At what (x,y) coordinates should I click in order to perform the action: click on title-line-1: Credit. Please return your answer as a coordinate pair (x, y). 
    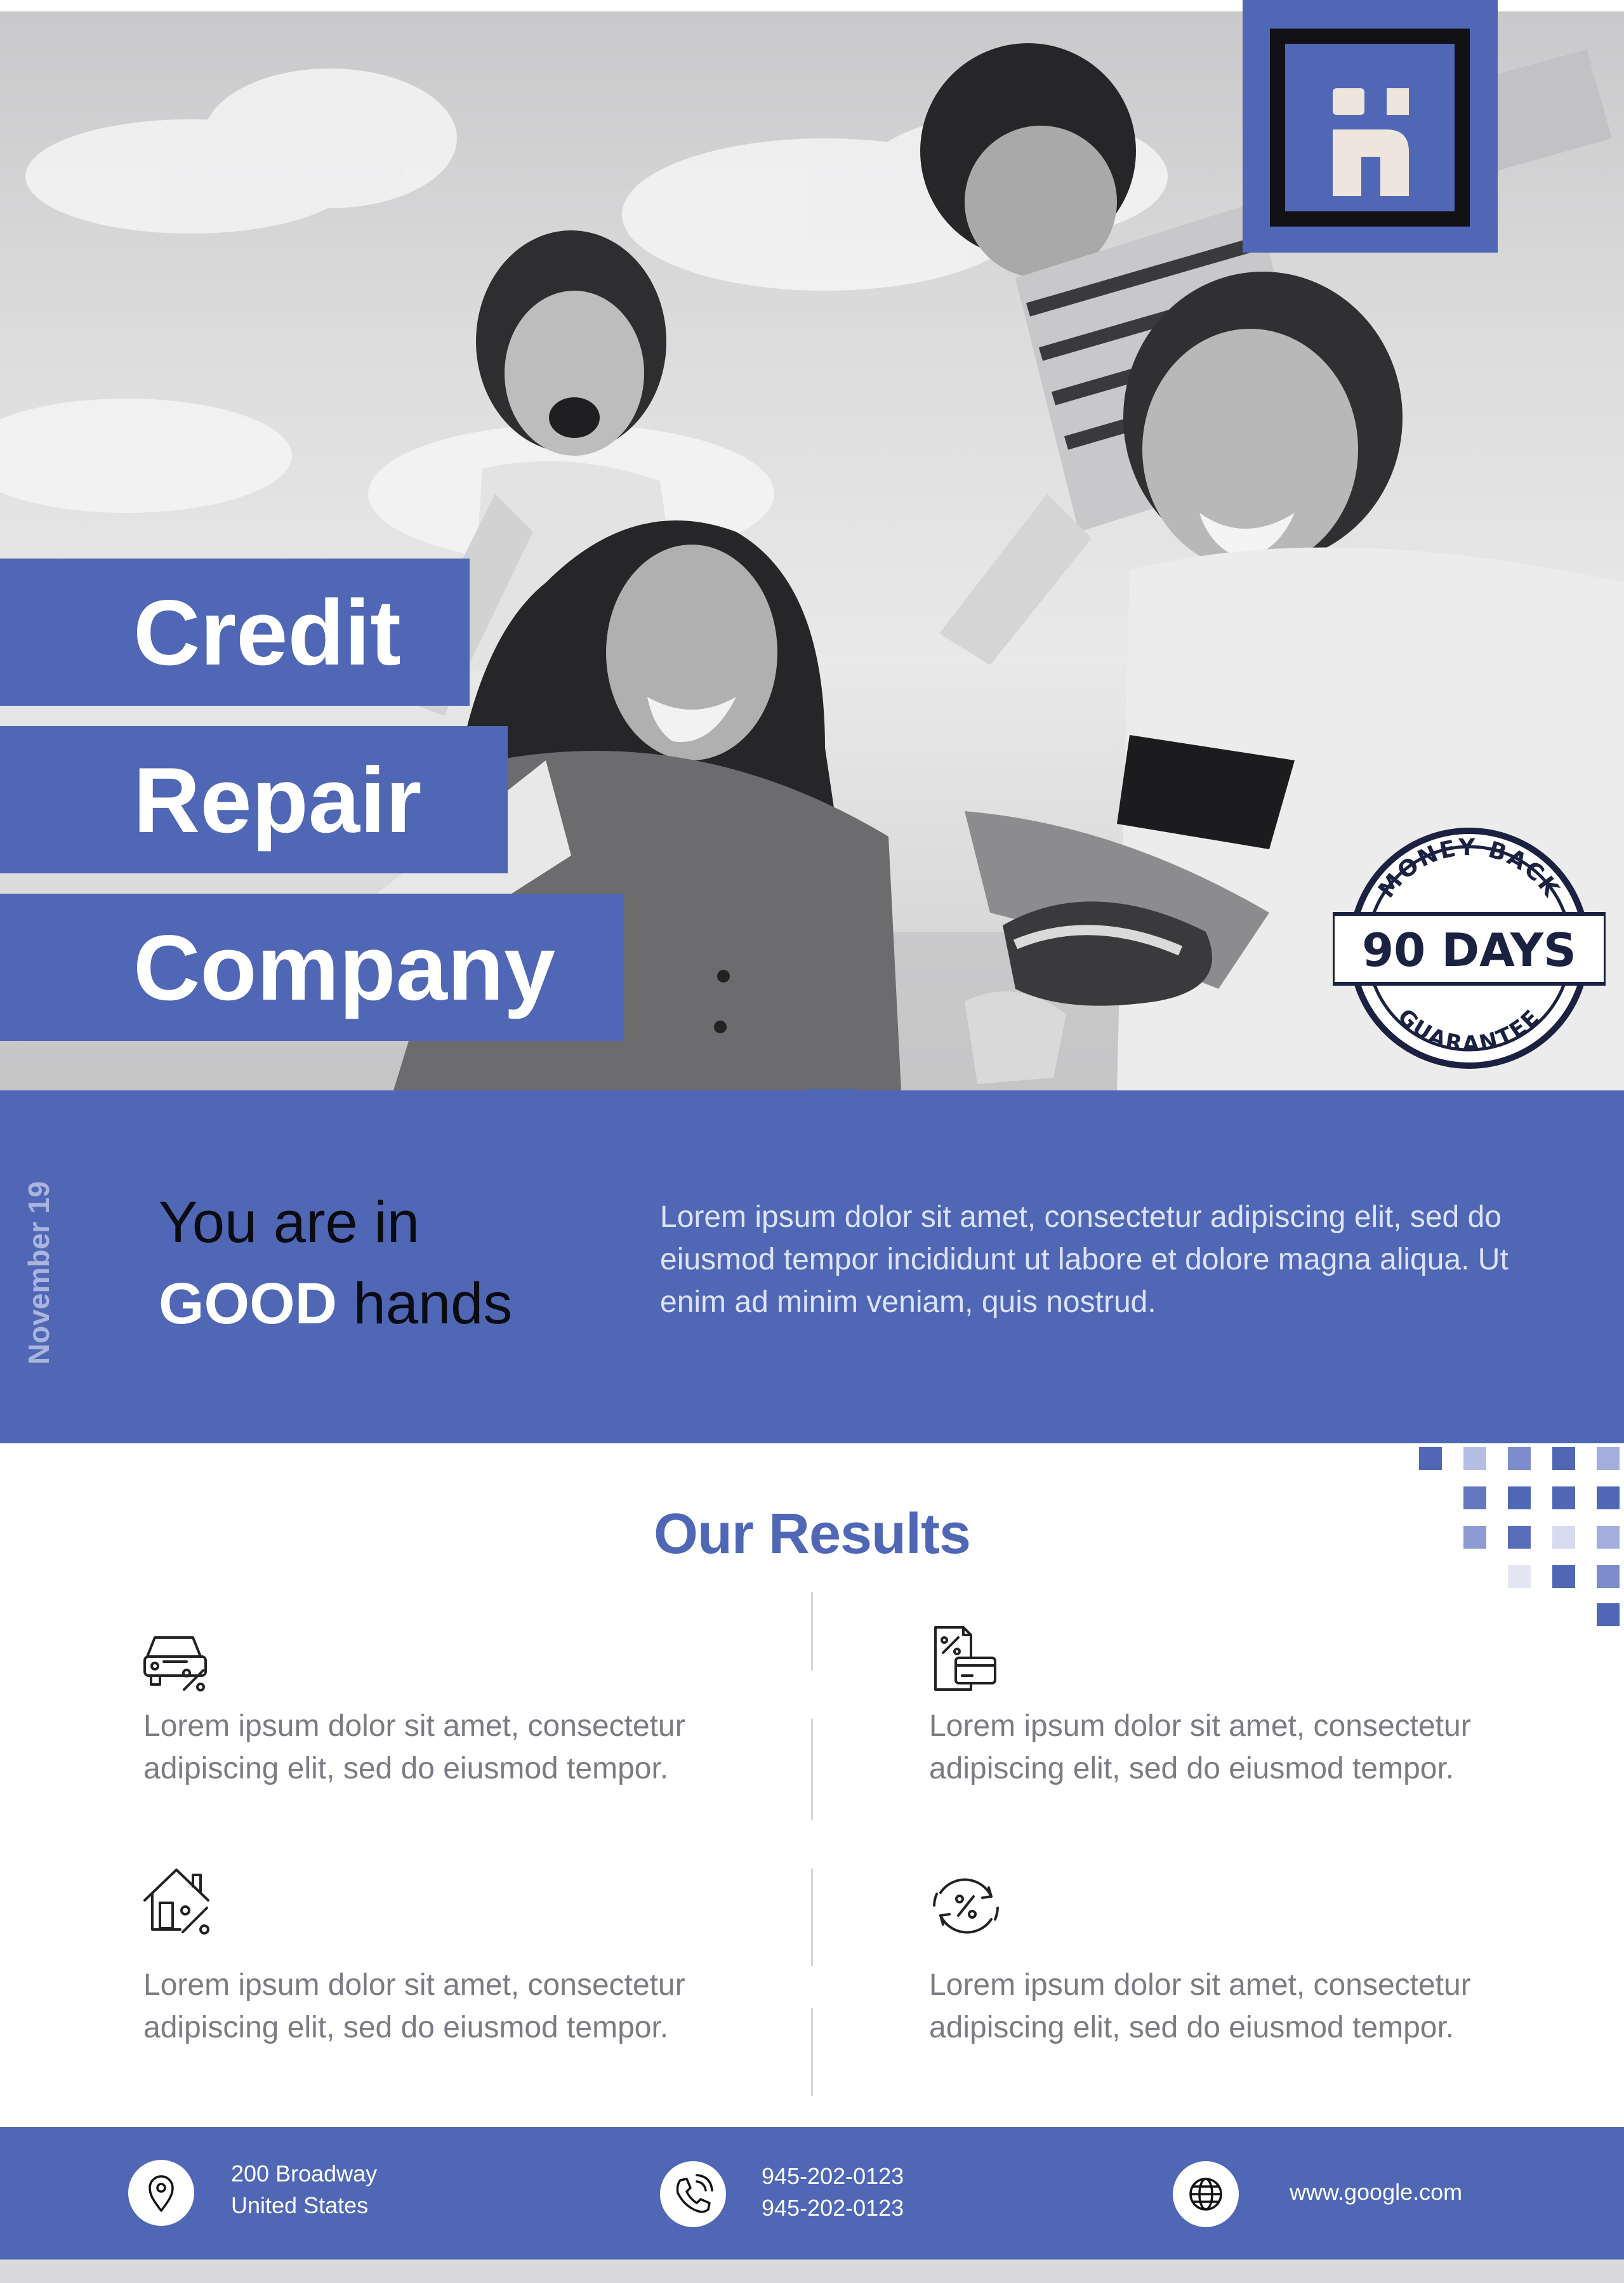
    Looking at the image, I should click on (267, 632).